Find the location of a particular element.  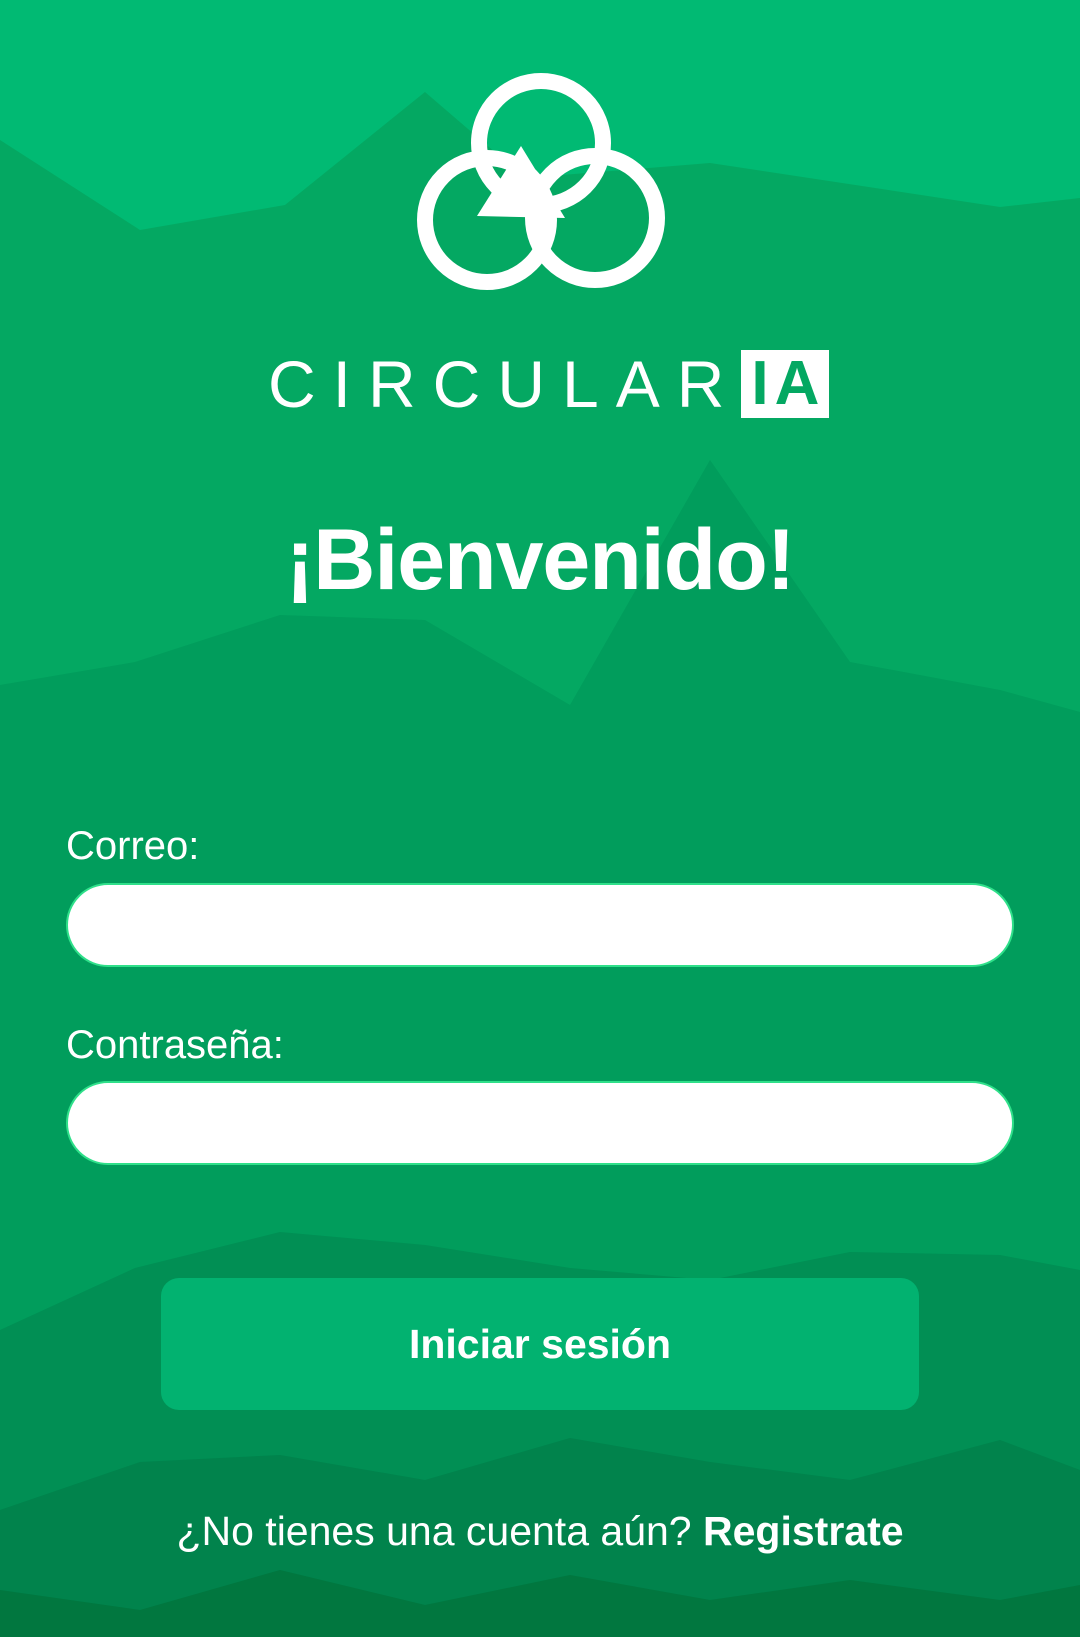

register-prompt-text: ¿No tienes una cuenta aún? is located at coordinates (434, 1531).